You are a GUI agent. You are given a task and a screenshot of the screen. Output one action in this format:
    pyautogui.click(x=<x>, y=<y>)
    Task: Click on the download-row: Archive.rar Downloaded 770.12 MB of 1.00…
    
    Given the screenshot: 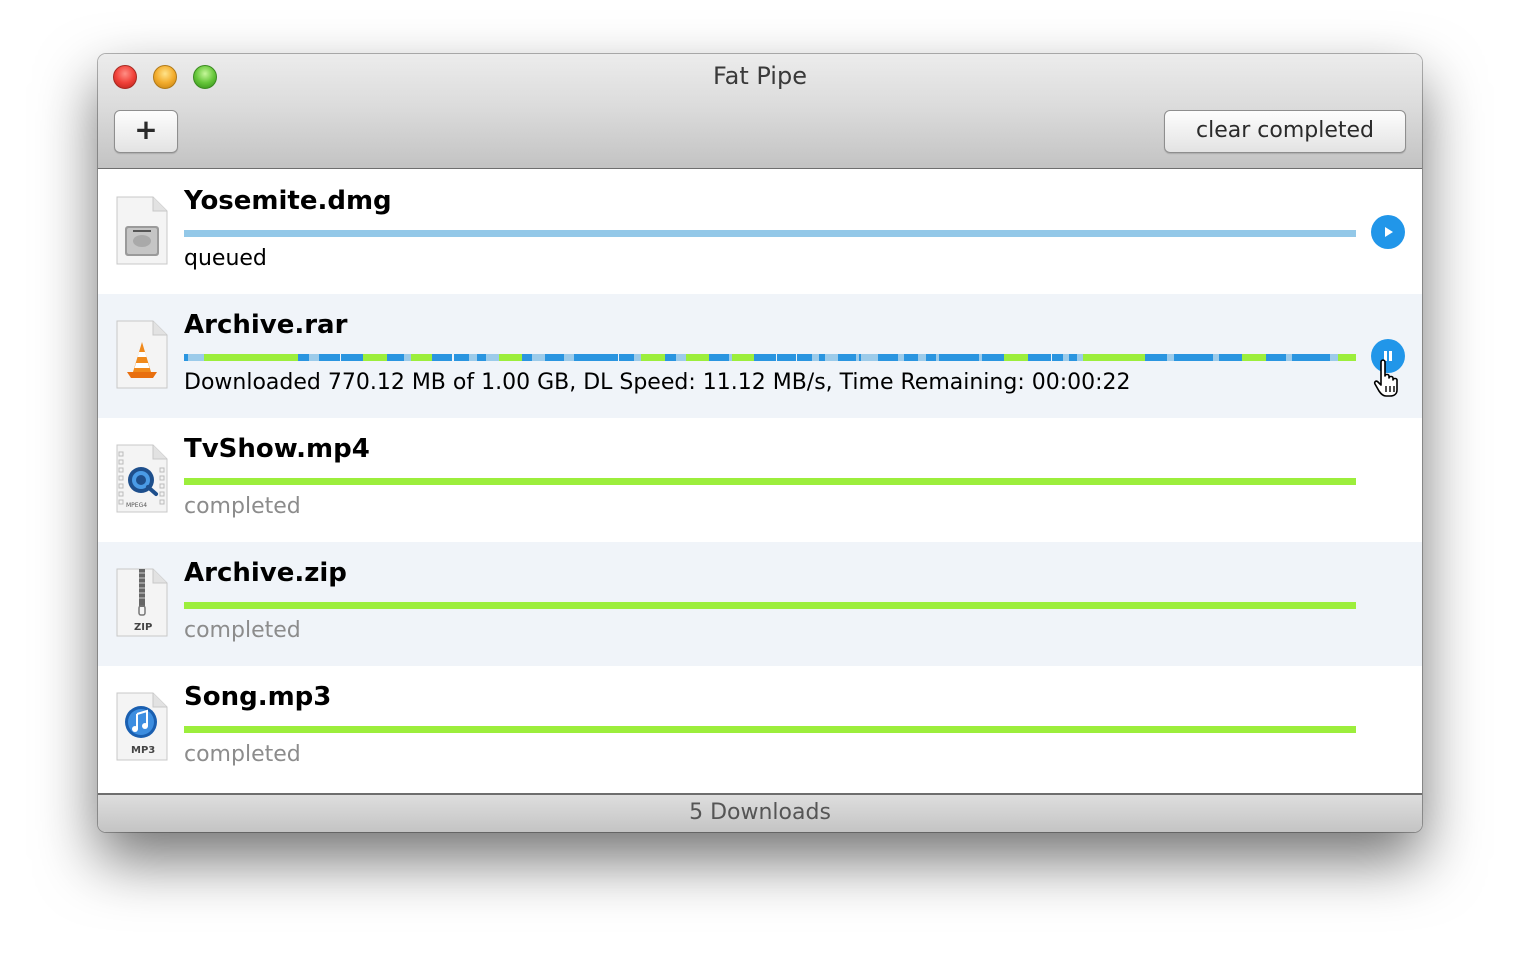 What is the action you would take?
    pyautogui.click(x=760, y=356)
    